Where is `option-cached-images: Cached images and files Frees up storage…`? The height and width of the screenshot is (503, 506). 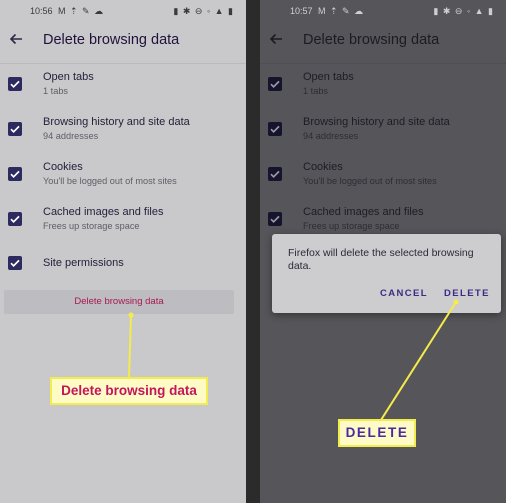
option-cached-images: Cached images and files Frees up storage… is located at coordinates (123, 225).